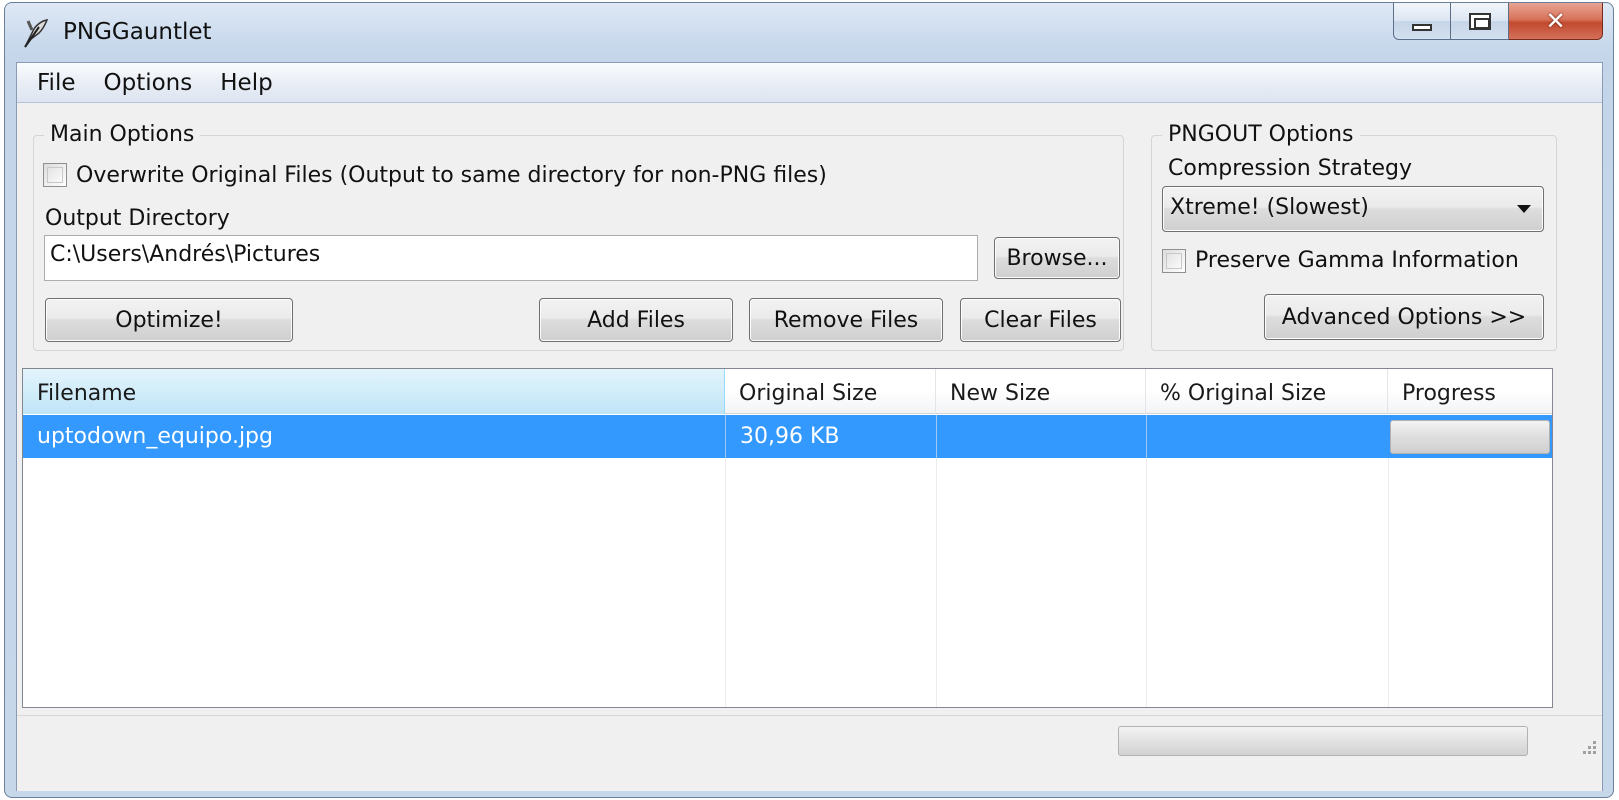  Describe the element at coordinates (1404, 317) in the screenshot. I see `advanced-options-button: Advanced Options >>` at that location.